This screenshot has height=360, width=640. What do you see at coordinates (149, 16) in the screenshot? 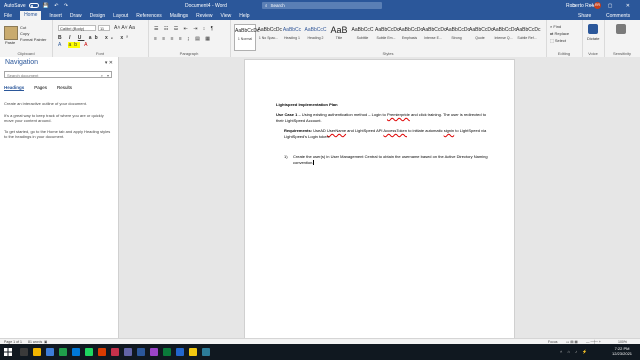
I see `tab-references: References` at bounding box center [149, 16].